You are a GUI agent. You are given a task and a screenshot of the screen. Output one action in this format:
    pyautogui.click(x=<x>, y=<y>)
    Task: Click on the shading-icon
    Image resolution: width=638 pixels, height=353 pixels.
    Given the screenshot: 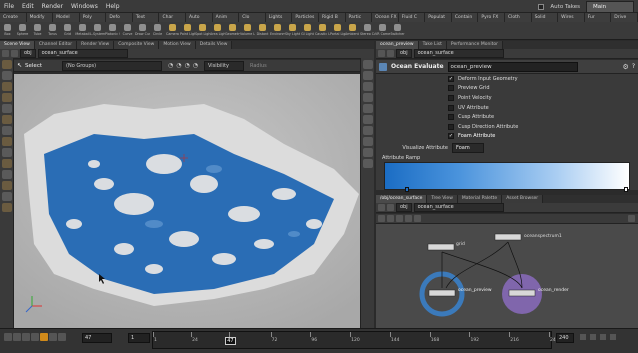 What is the action you would take?
    pyautogui.click(x=368, y=86)
    